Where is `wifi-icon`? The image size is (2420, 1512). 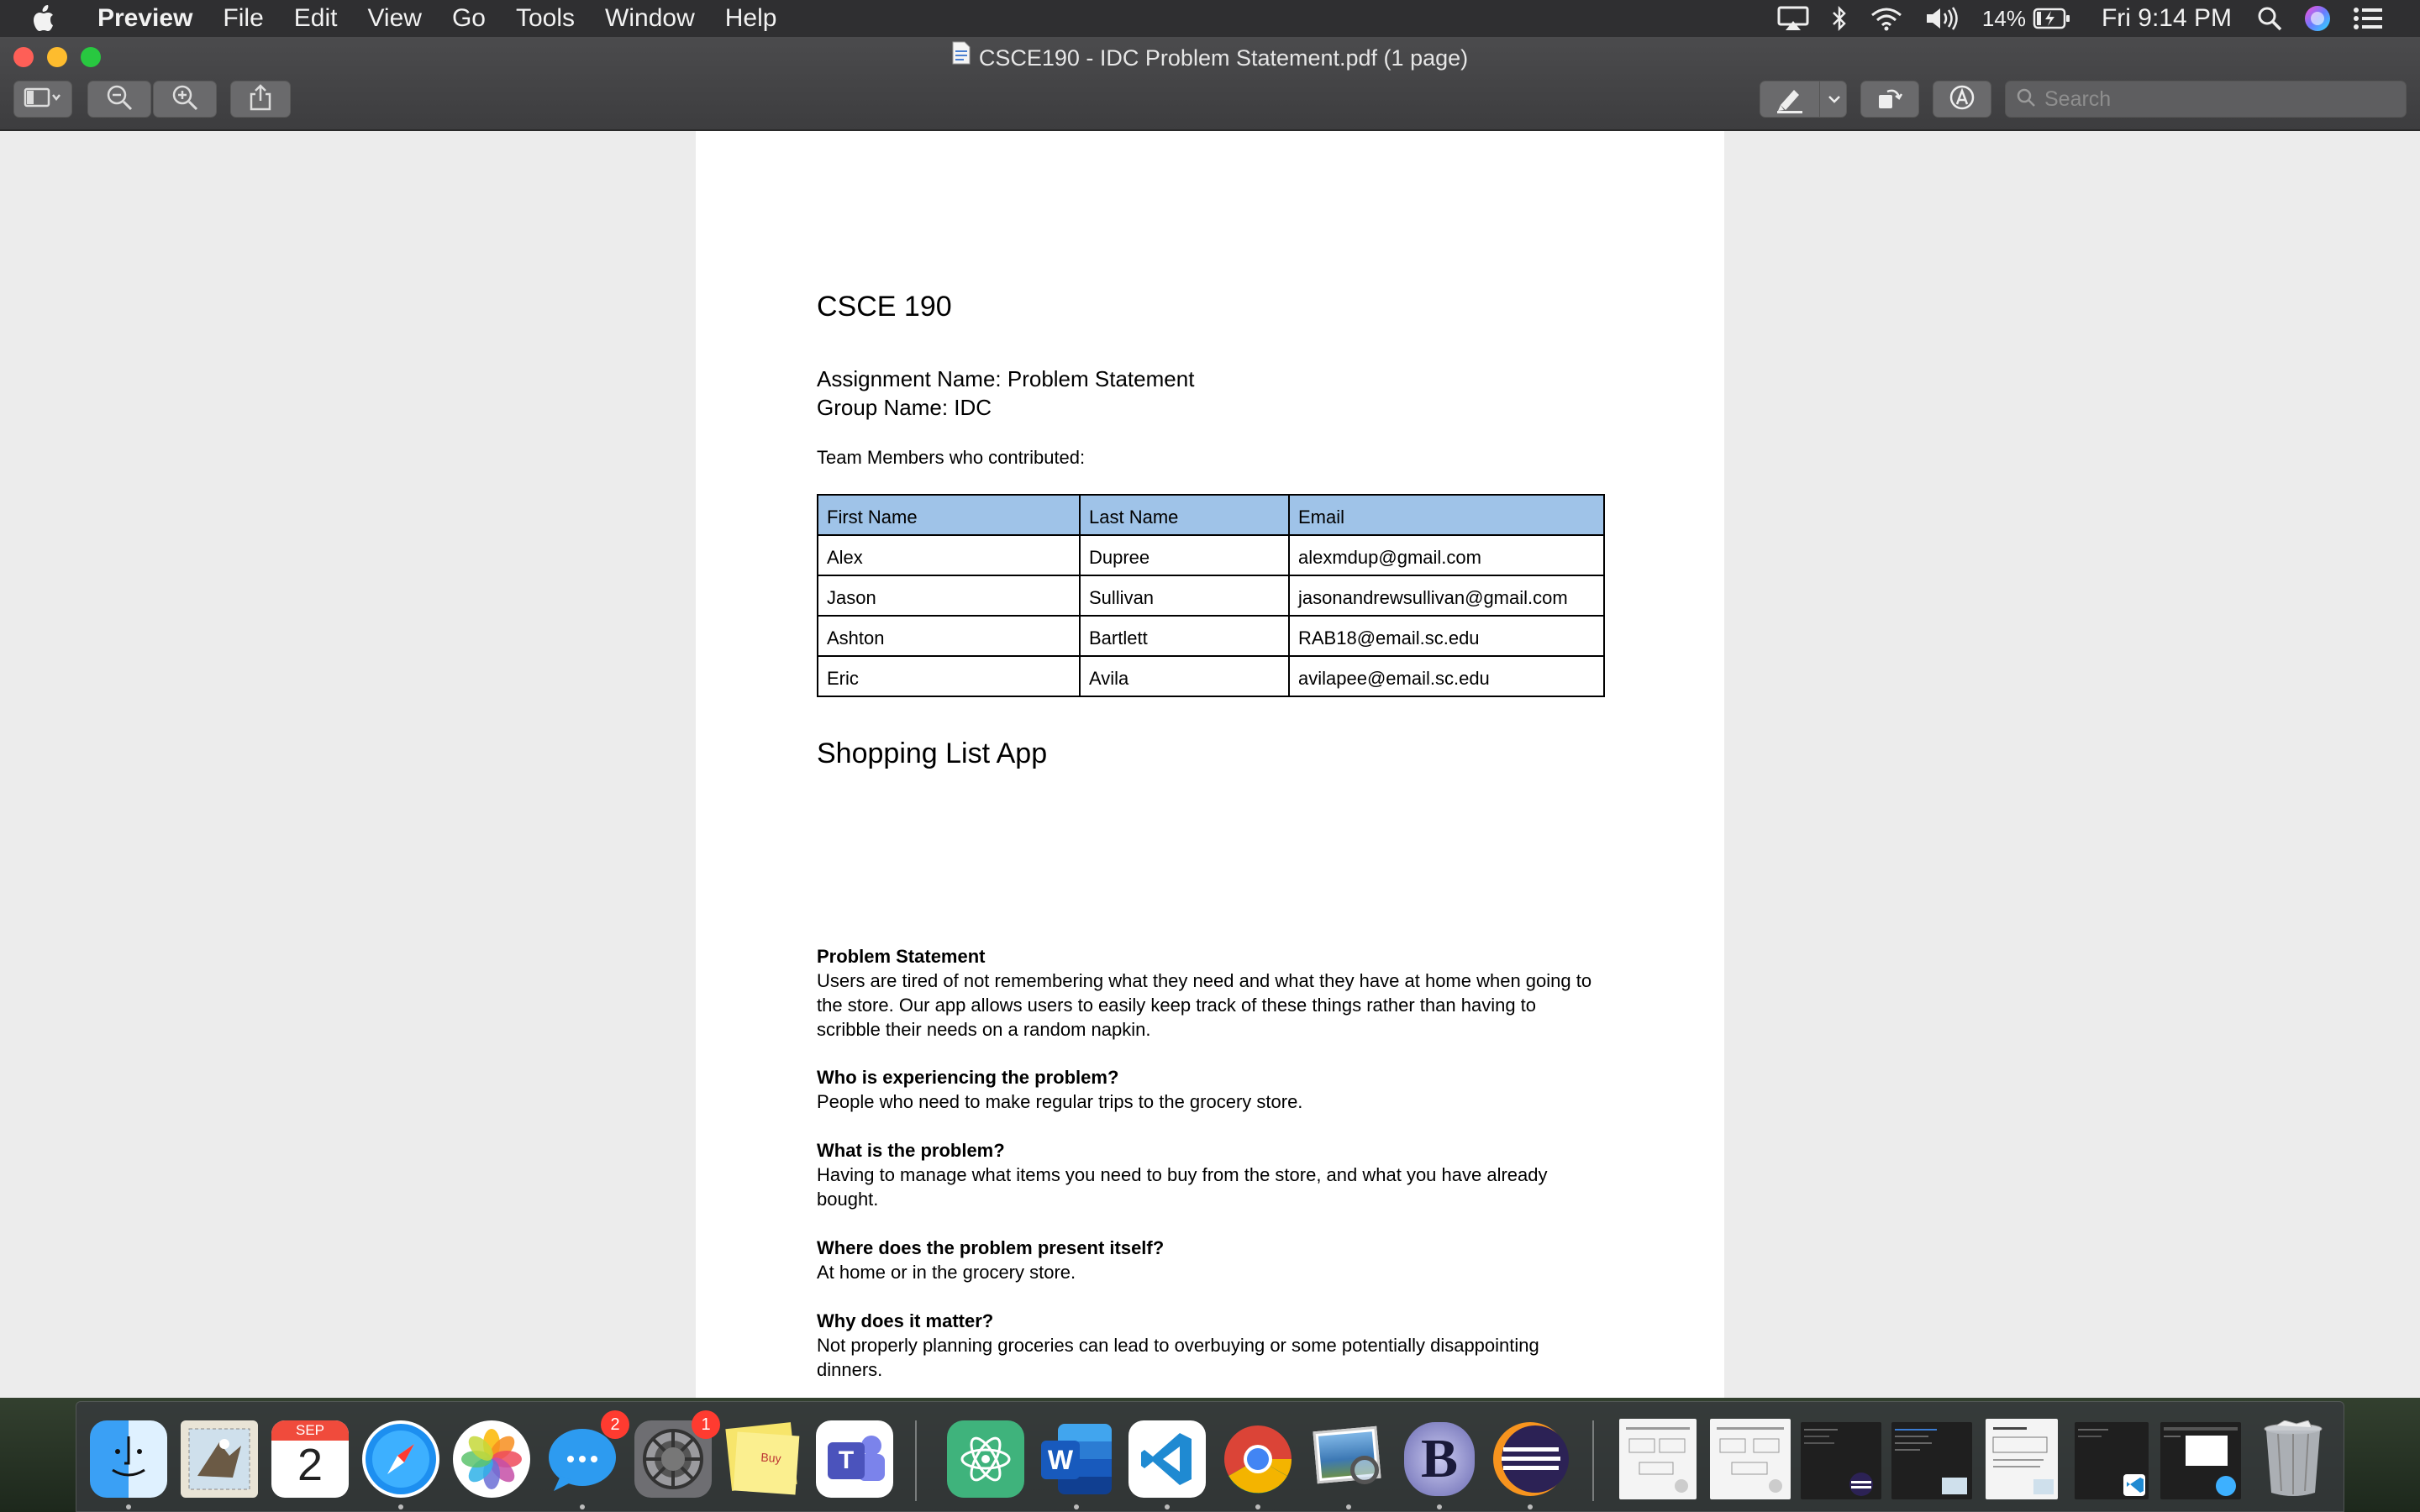 wifi-icon is located at coordinates (1886, 18).